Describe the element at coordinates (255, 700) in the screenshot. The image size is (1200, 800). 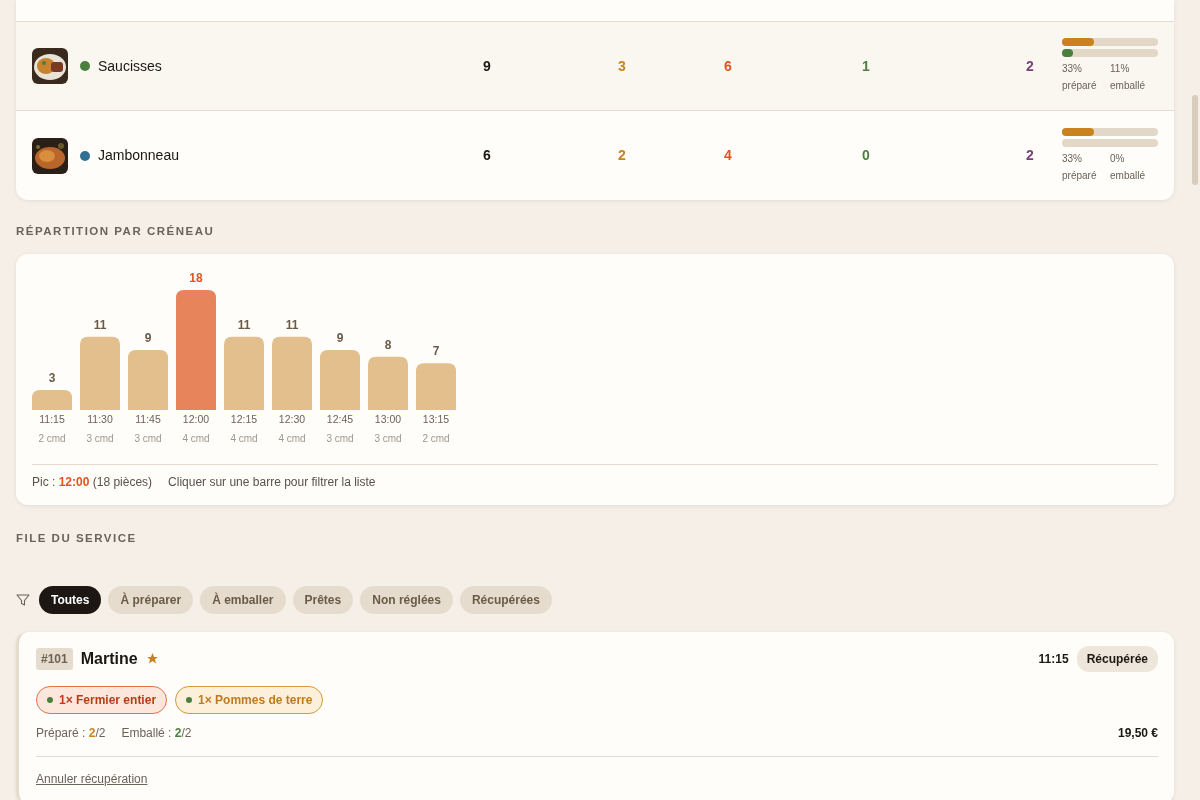
I see `item-label: 1× Pommes de terre` at that location.